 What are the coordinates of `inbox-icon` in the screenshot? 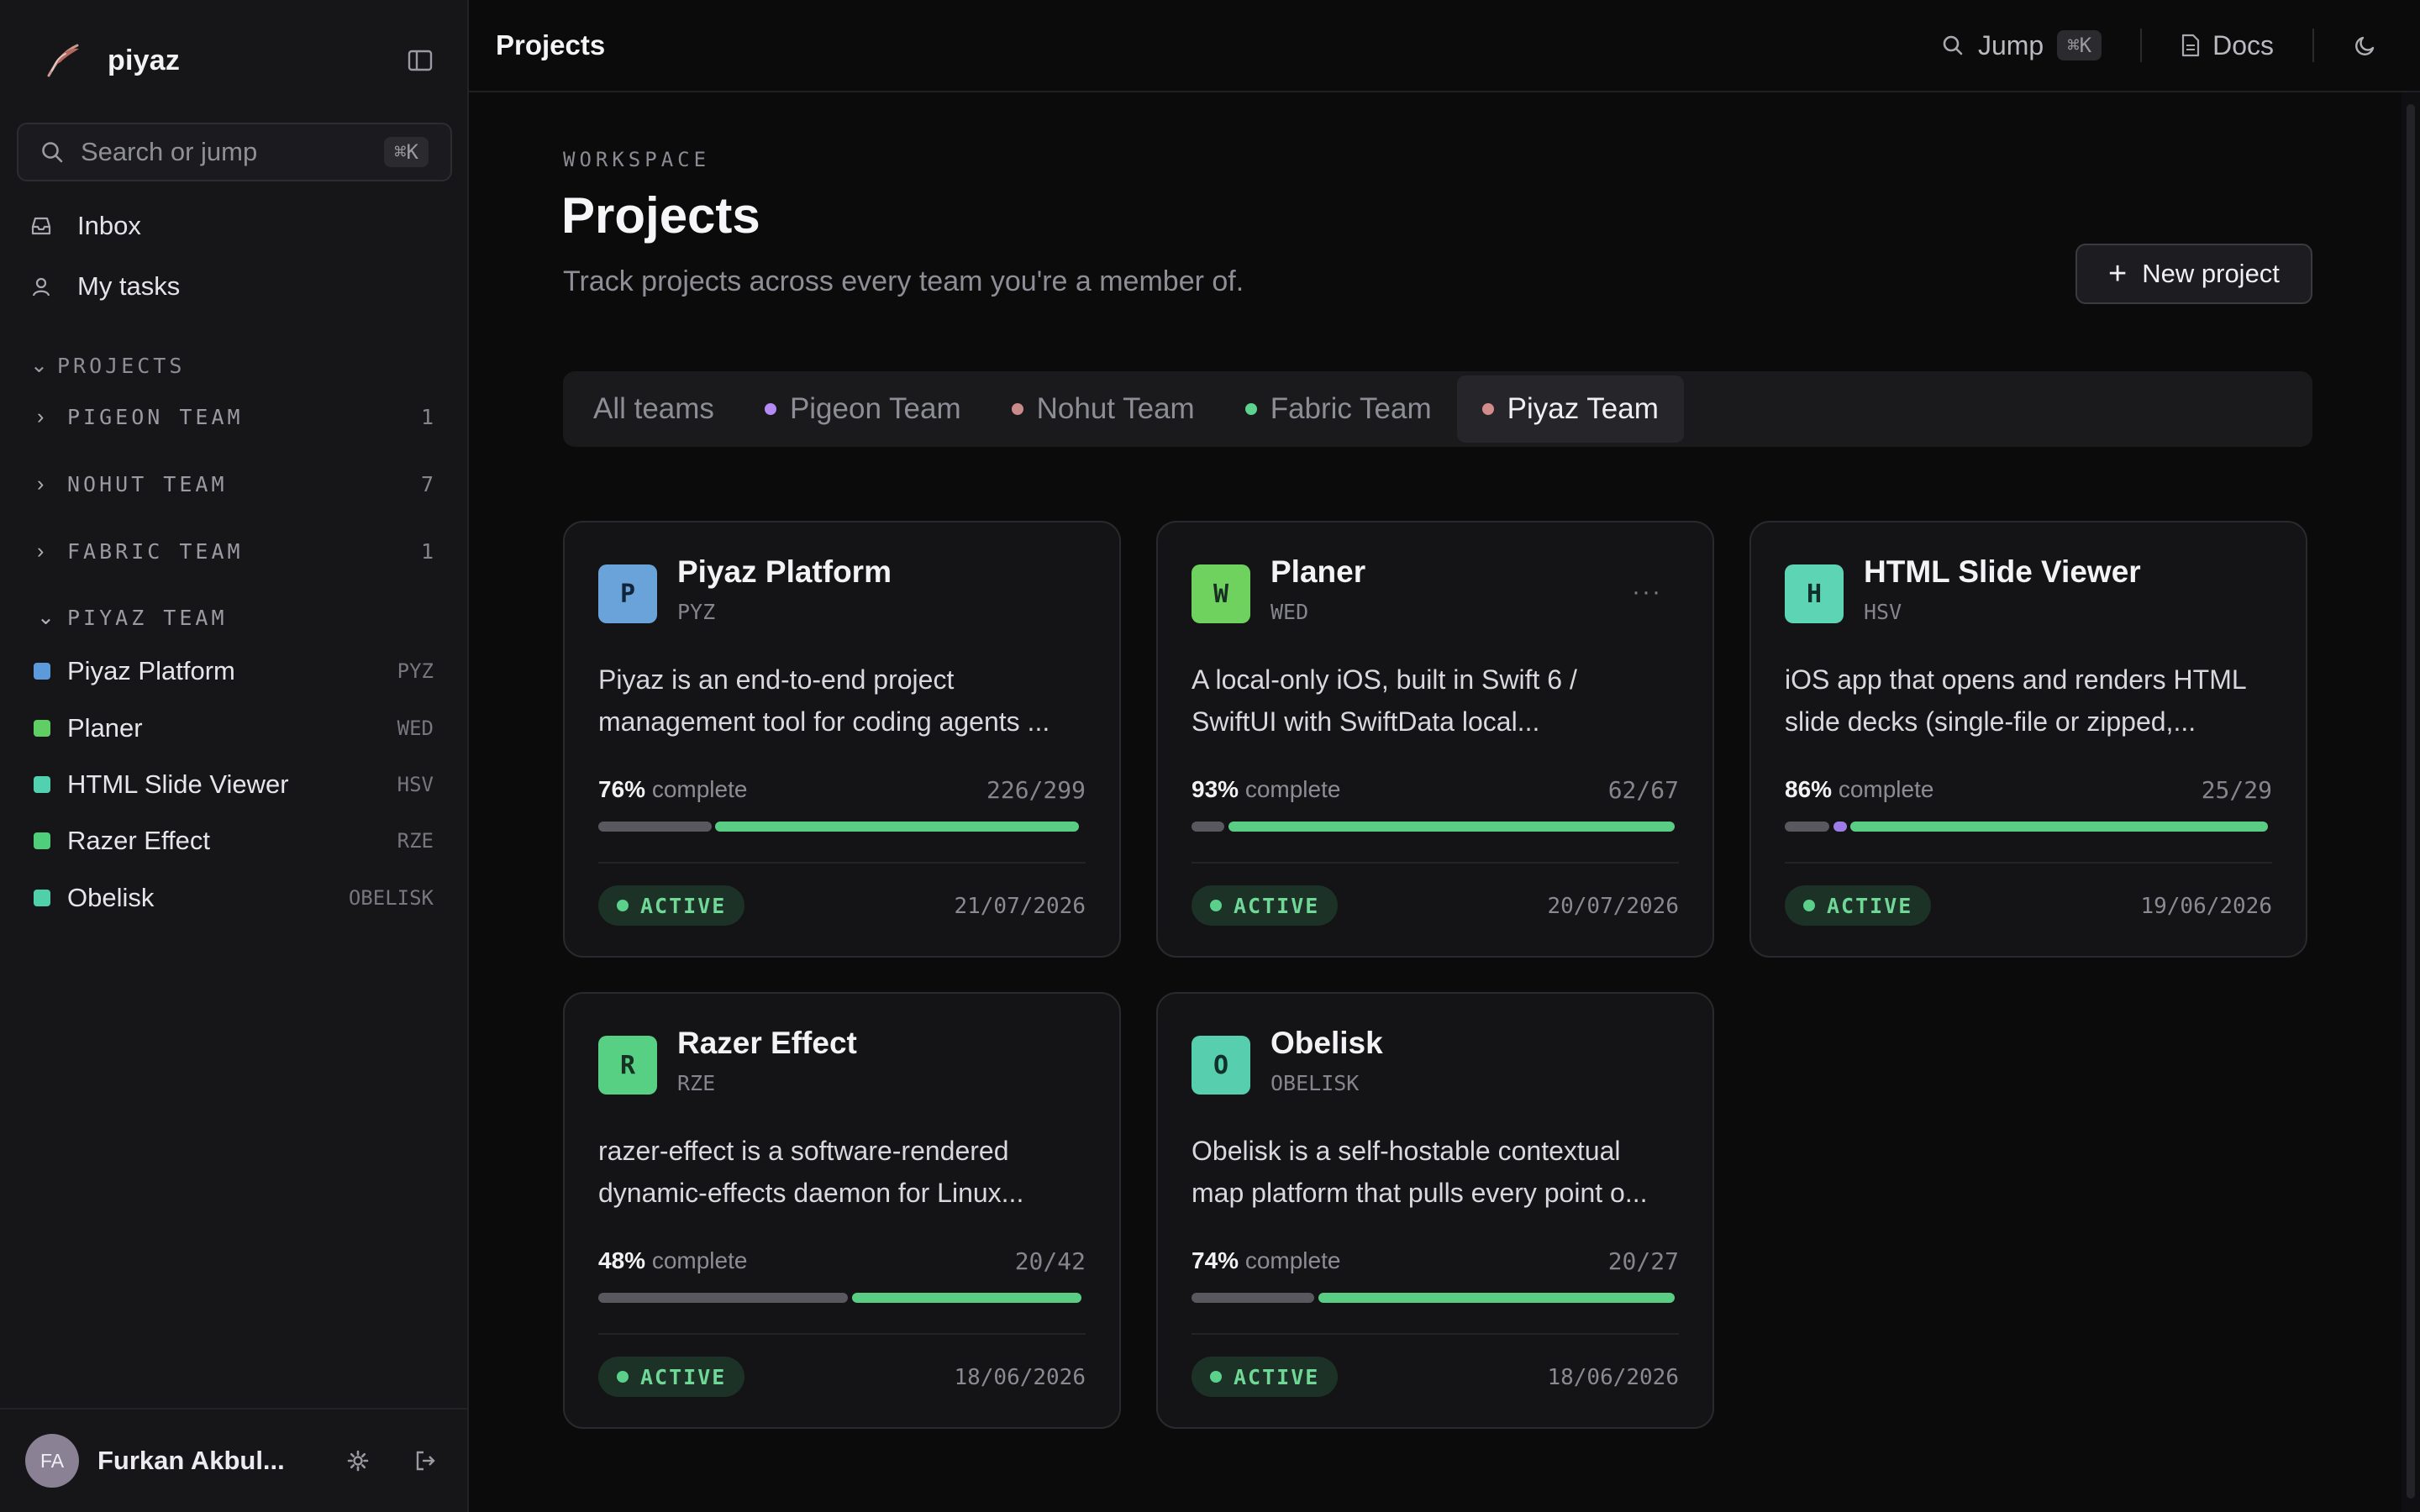 It's located at (41, 226).